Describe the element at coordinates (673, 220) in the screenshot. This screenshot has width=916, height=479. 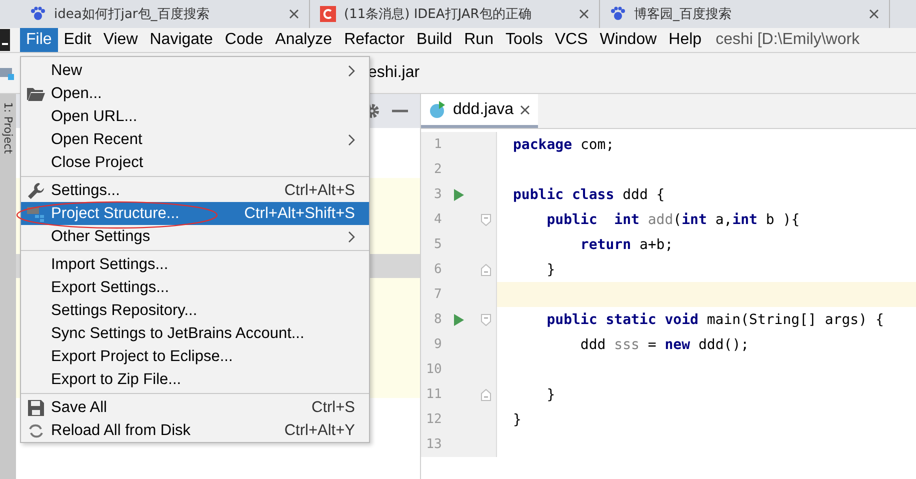
I see `code-line: public int add(int a,int b ){` at that location.